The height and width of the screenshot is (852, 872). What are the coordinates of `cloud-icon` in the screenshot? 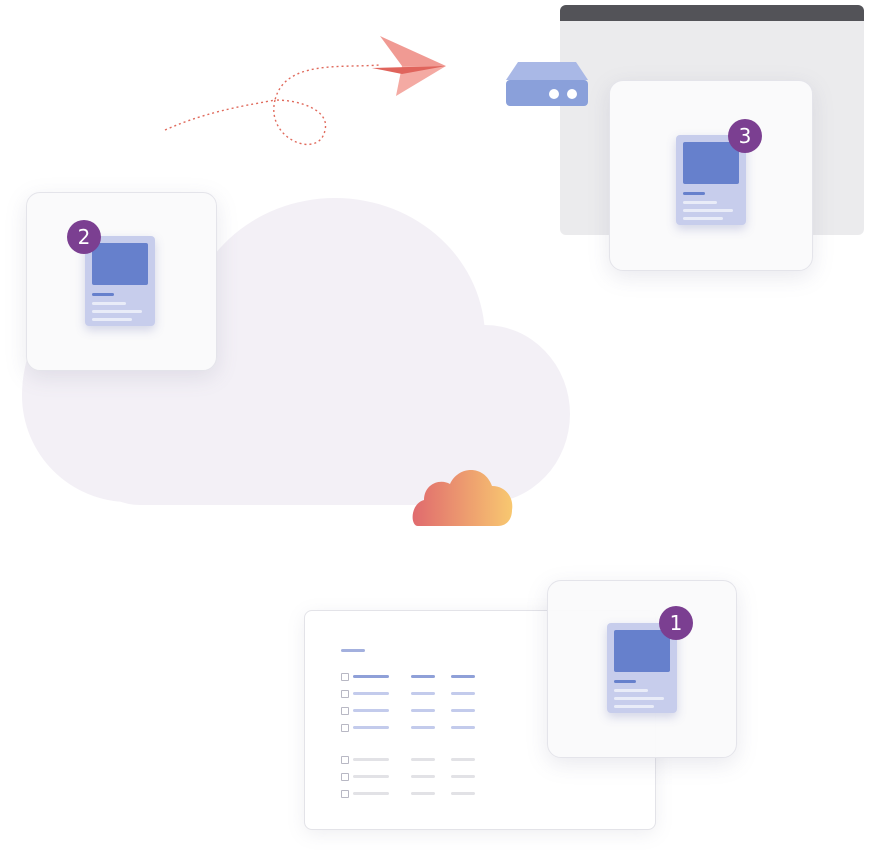 It's located at (462, 498).